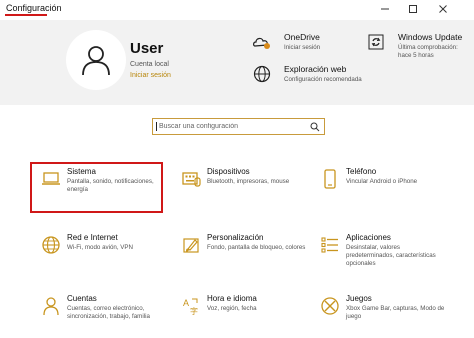 Image resolution: width=474 pixels, height=338 pixels. Describe the element at coordinates (380, 189) in the screenshot. I see `category-phone: Teléfono Vincular Android o iPhone` at that location.